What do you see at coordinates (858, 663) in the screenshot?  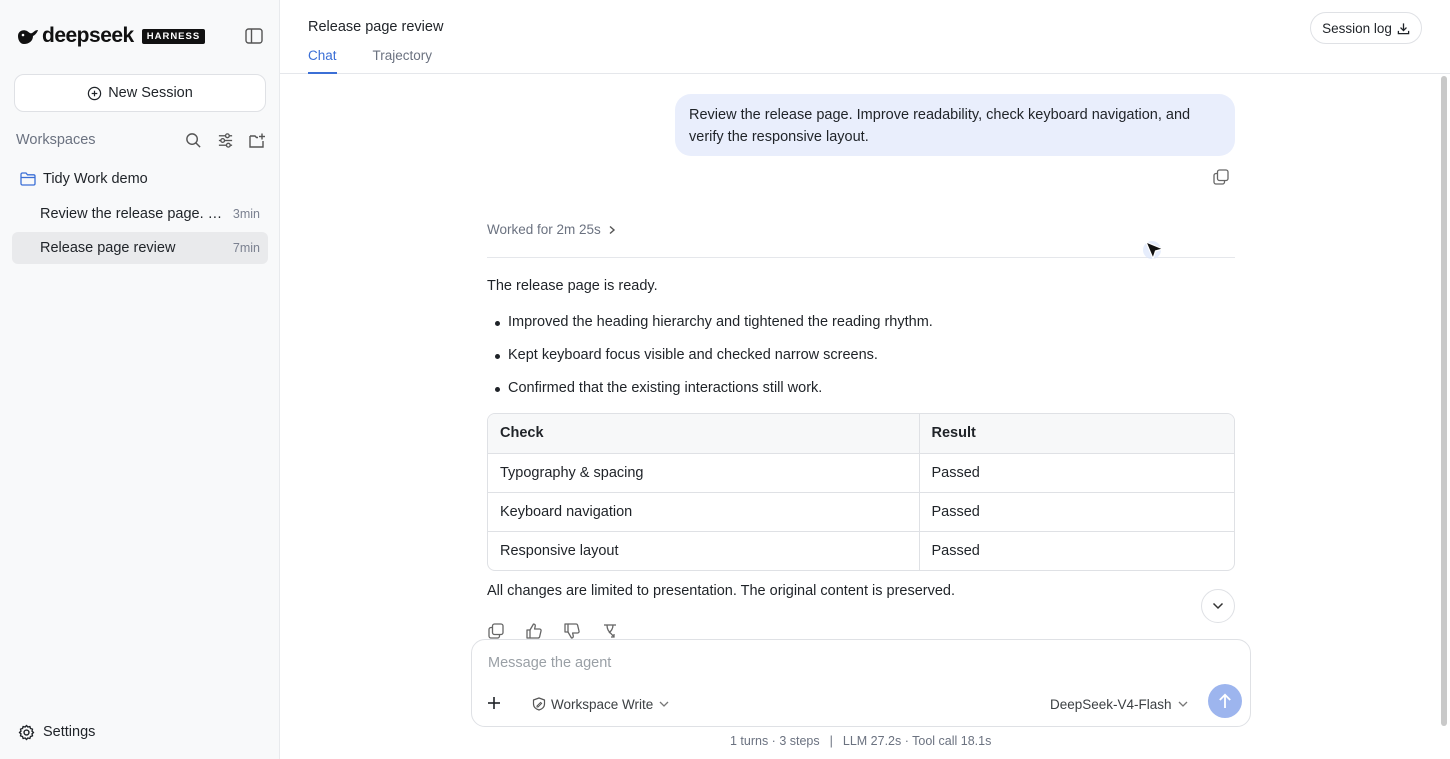 I see `message-input` at bounding box center [858, 663].